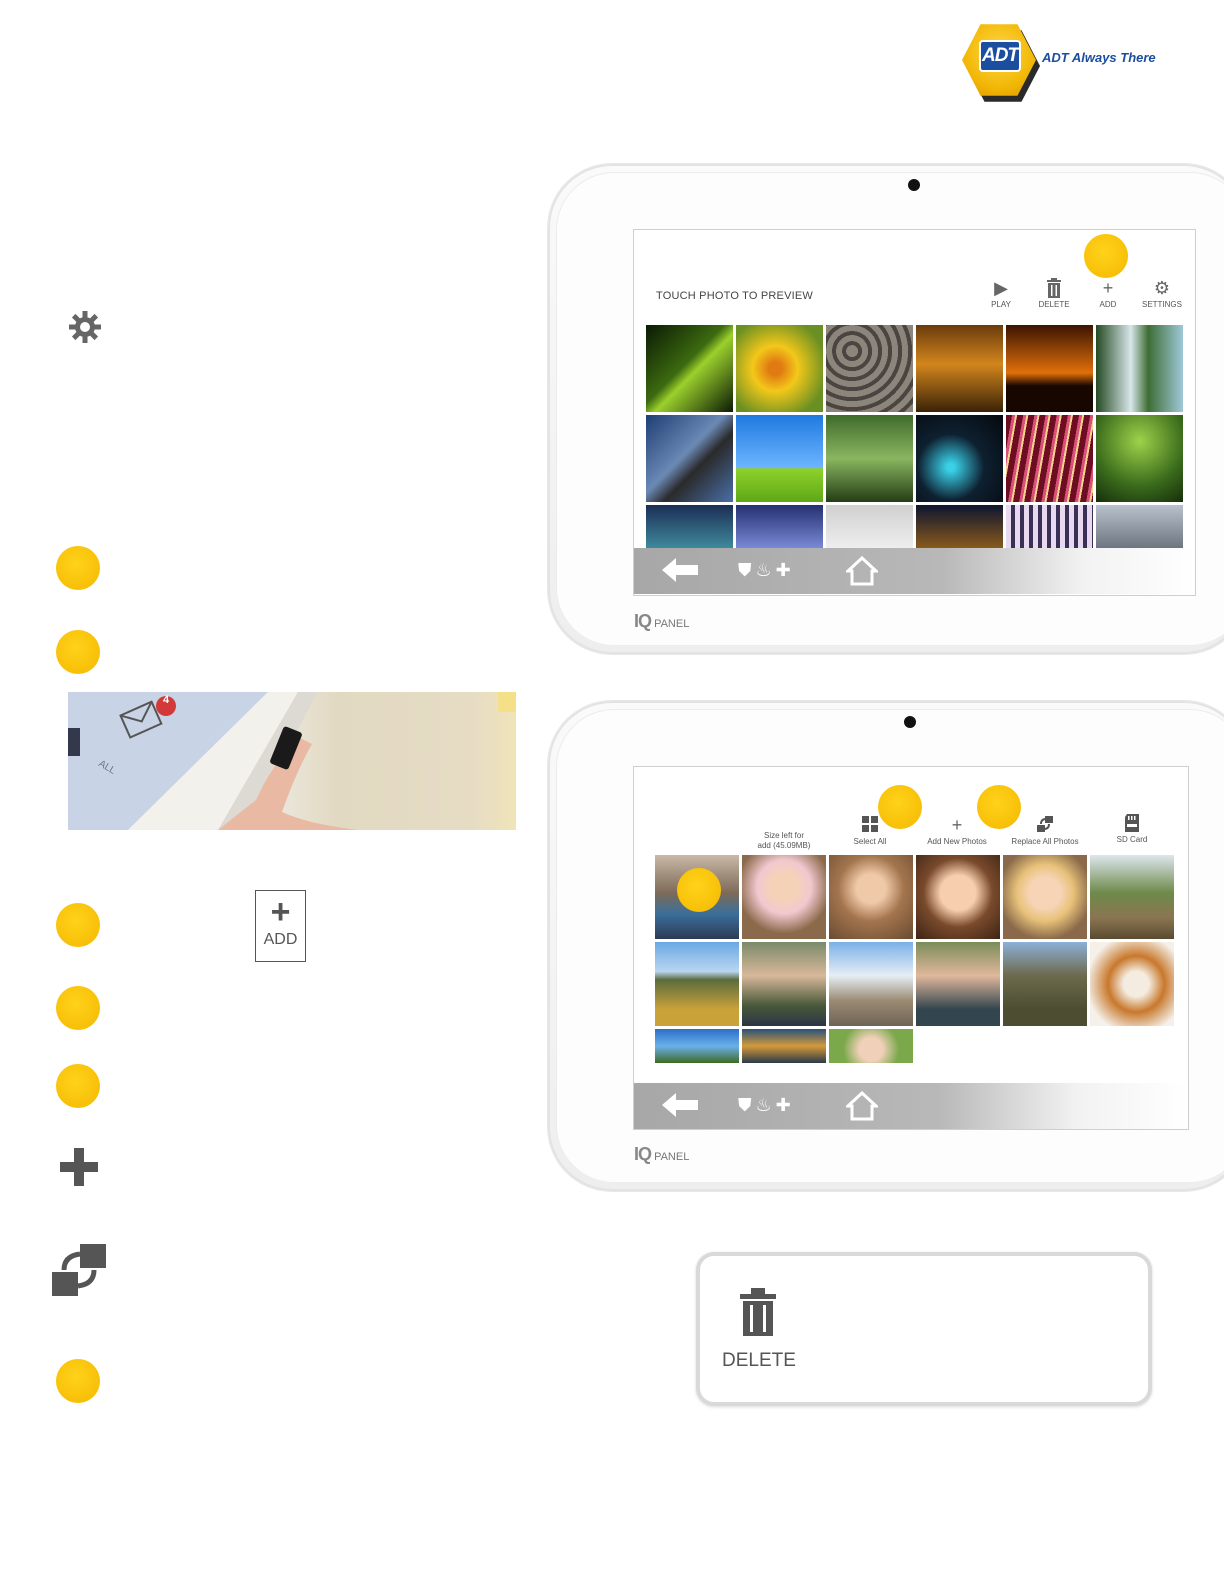 The height and width of the screenshot is (1584, 1224). I want to click on gear-icon: ⚙, so click(1162, 288).